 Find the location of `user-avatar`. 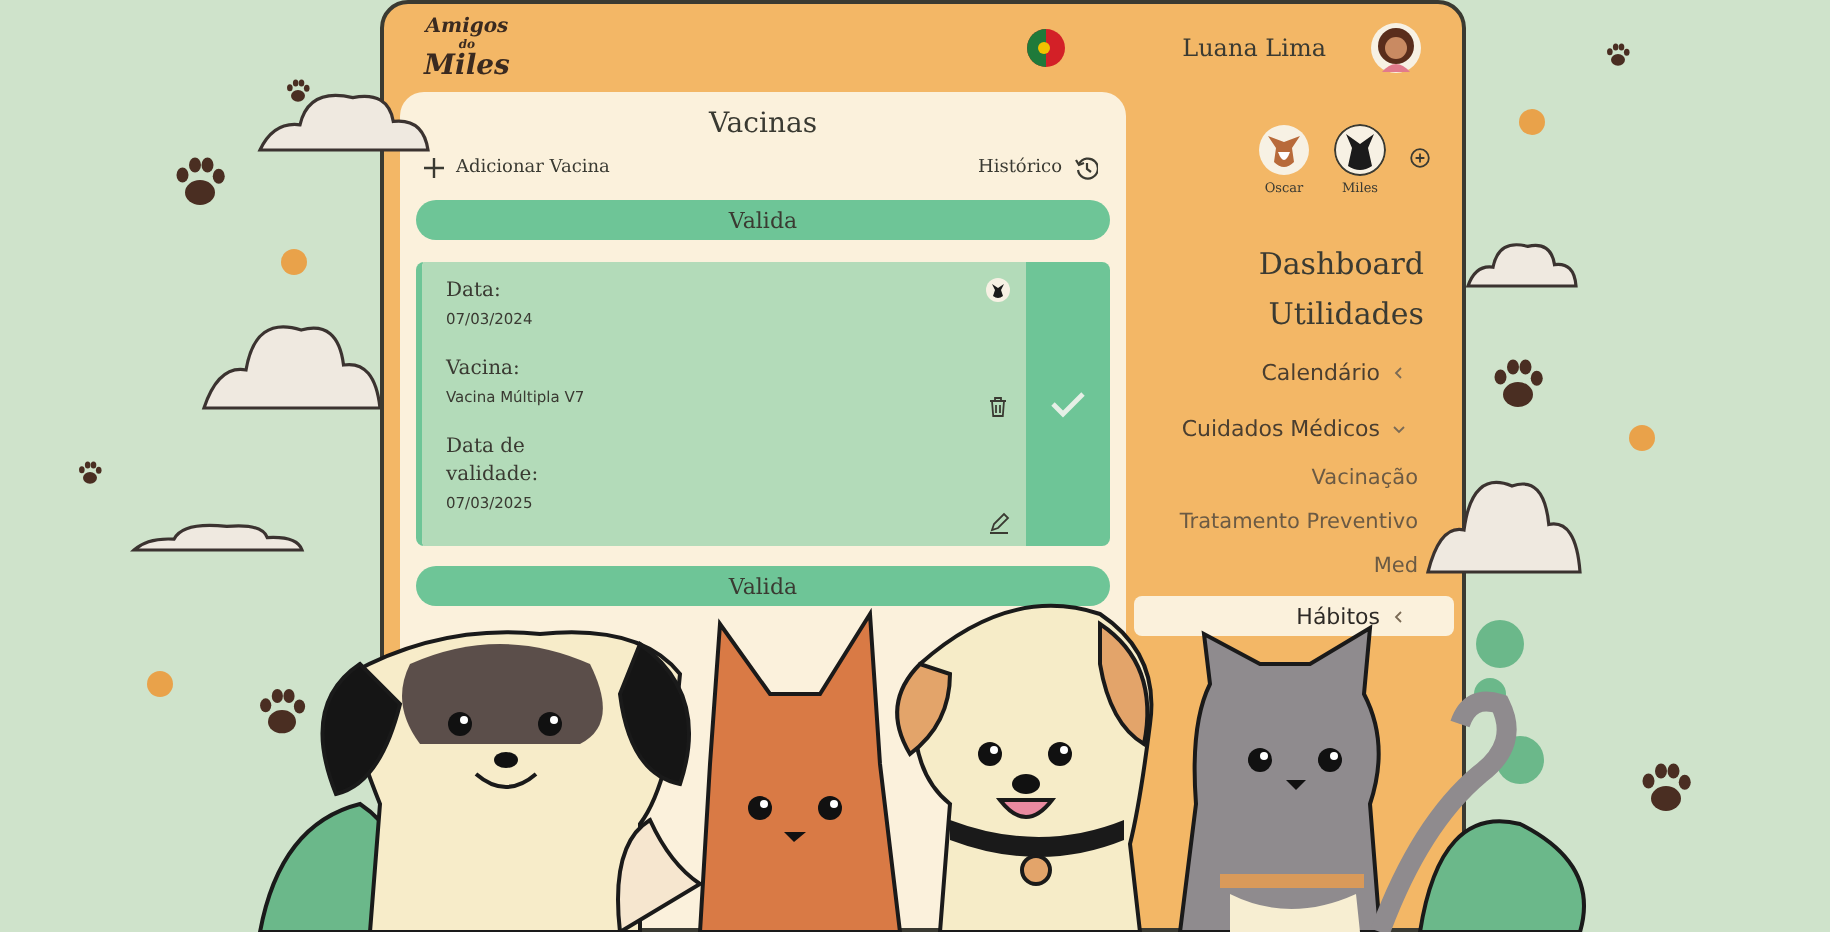

user-avatar is located at coordinates (1396, 48).